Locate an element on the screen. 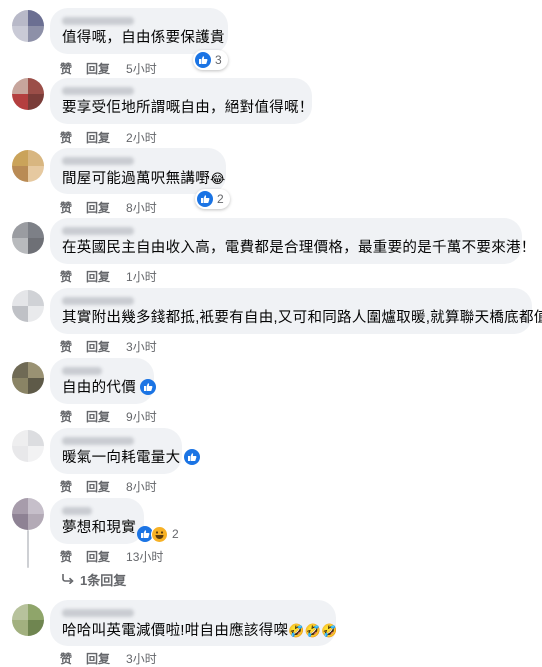 Image resolution: width=542 pixels, height=667 pixels. comment-text-body: 自由的代價 is located at coordinates (99, 388).